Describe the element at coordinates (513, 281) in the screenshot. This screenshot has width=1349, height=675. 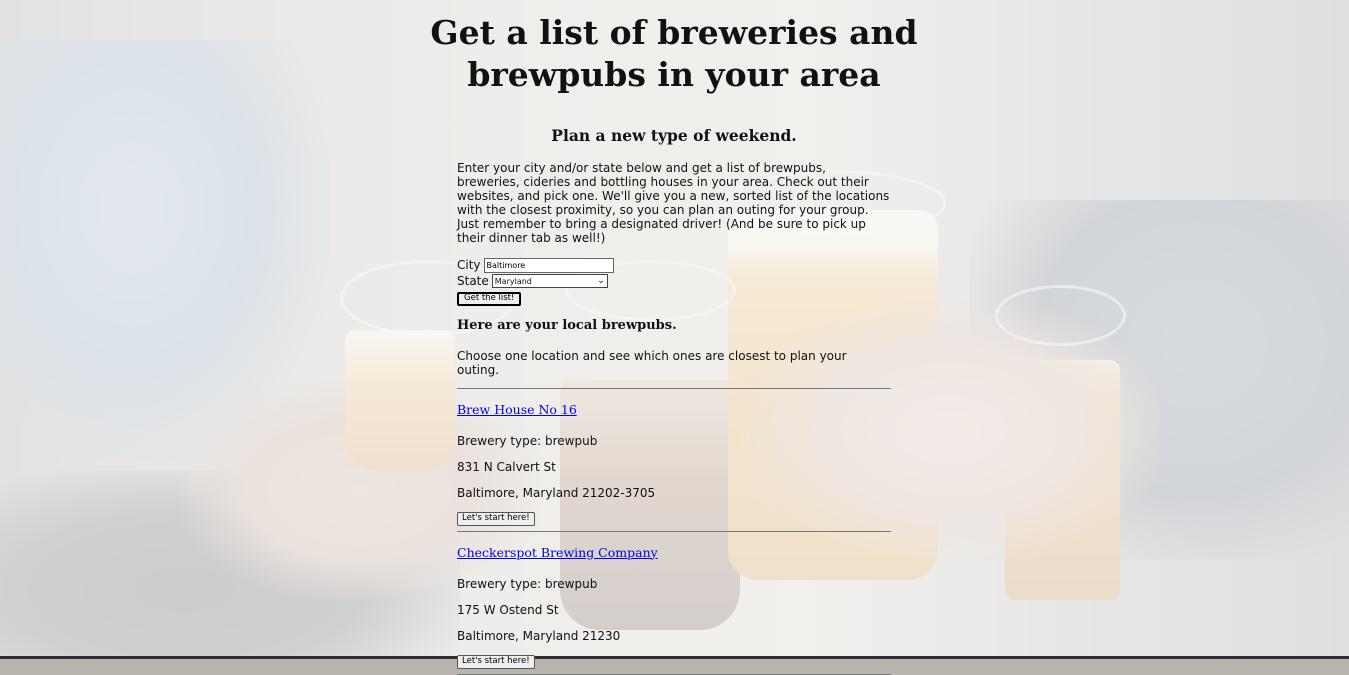
I see `state-selected-value: Maryland` at that location.